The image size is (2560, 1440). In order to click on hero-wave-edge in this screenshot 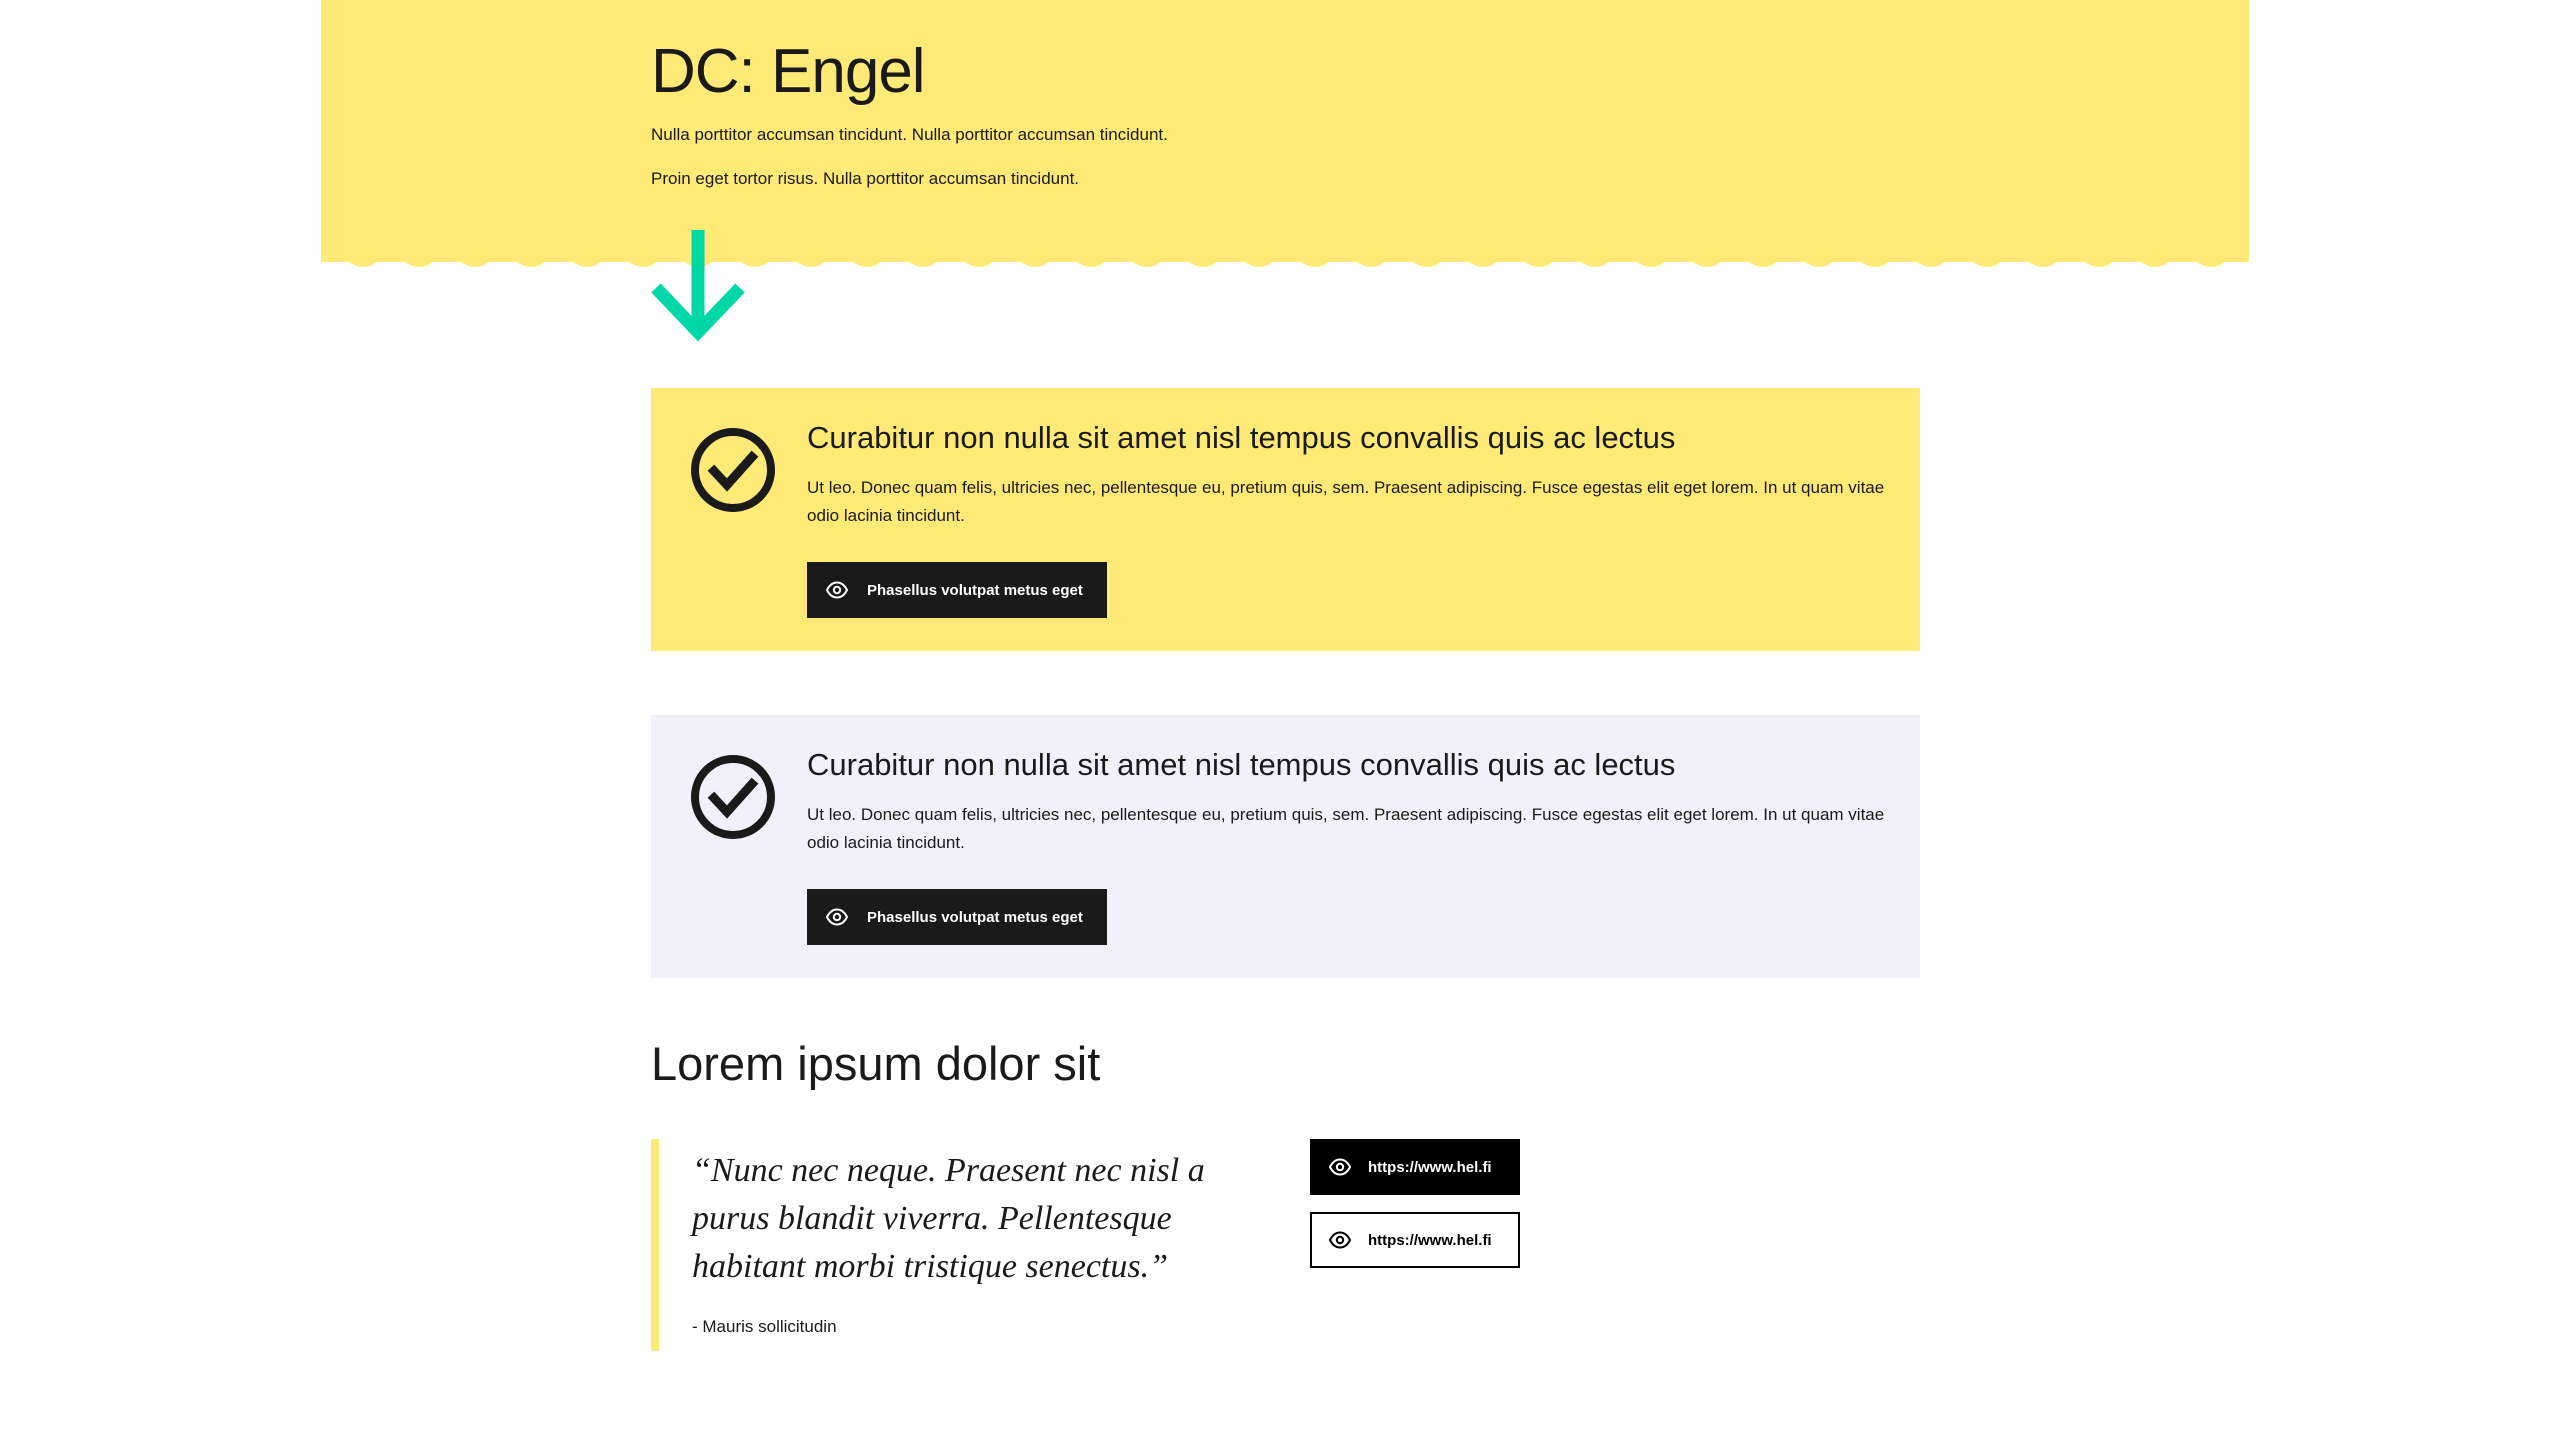, I will do `click(1285, 257)`.